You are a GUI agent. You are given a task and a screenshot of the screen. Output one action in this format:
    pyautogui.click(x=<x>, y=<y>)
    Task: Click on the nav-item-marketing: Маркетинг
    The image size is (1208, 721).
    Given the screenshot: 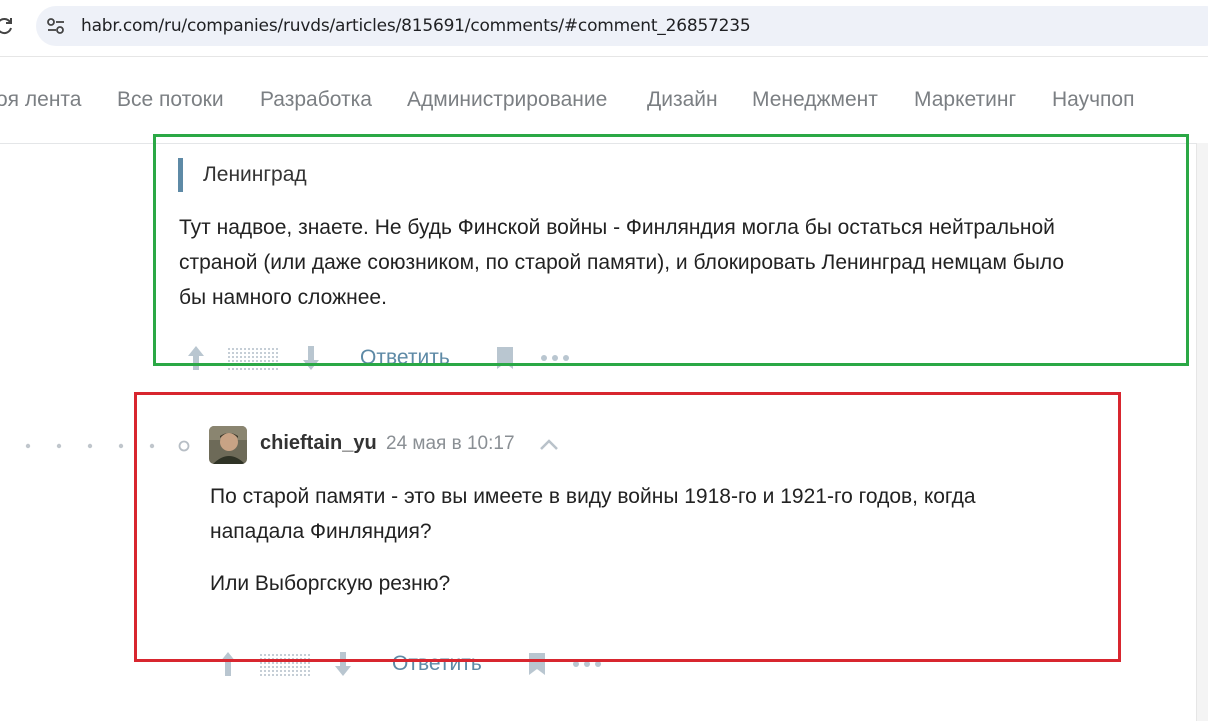 What is the action you would take?
    pyautogui.click(x=965, y=100)
    